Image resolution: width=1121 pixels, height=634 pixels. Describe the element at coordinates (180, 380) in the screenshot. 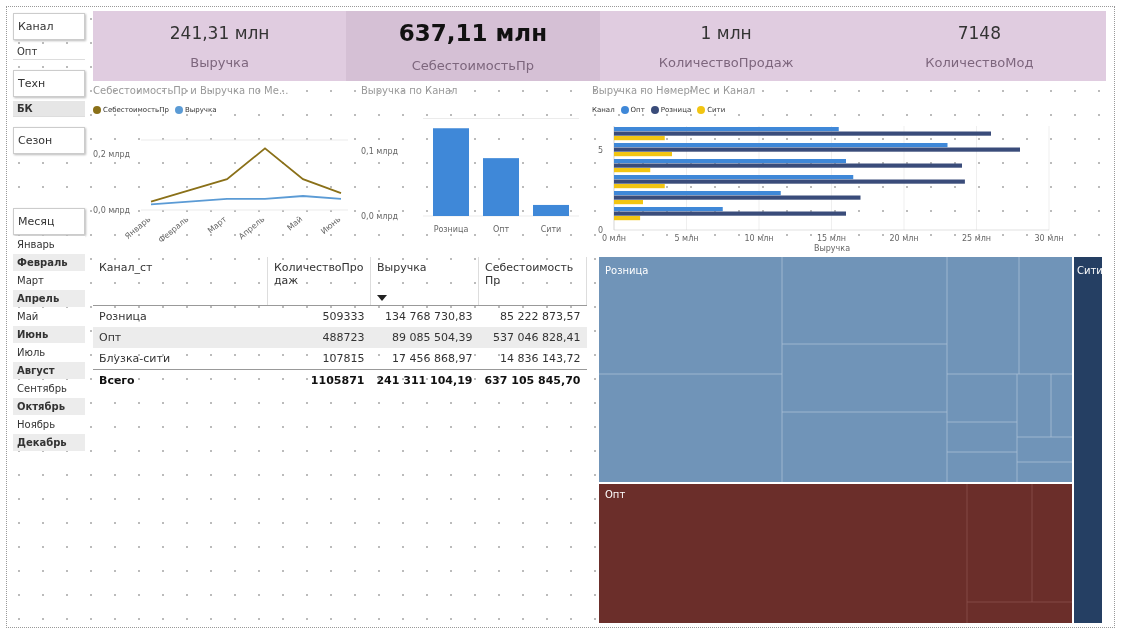

I see `total-cell: Всего` at that location.